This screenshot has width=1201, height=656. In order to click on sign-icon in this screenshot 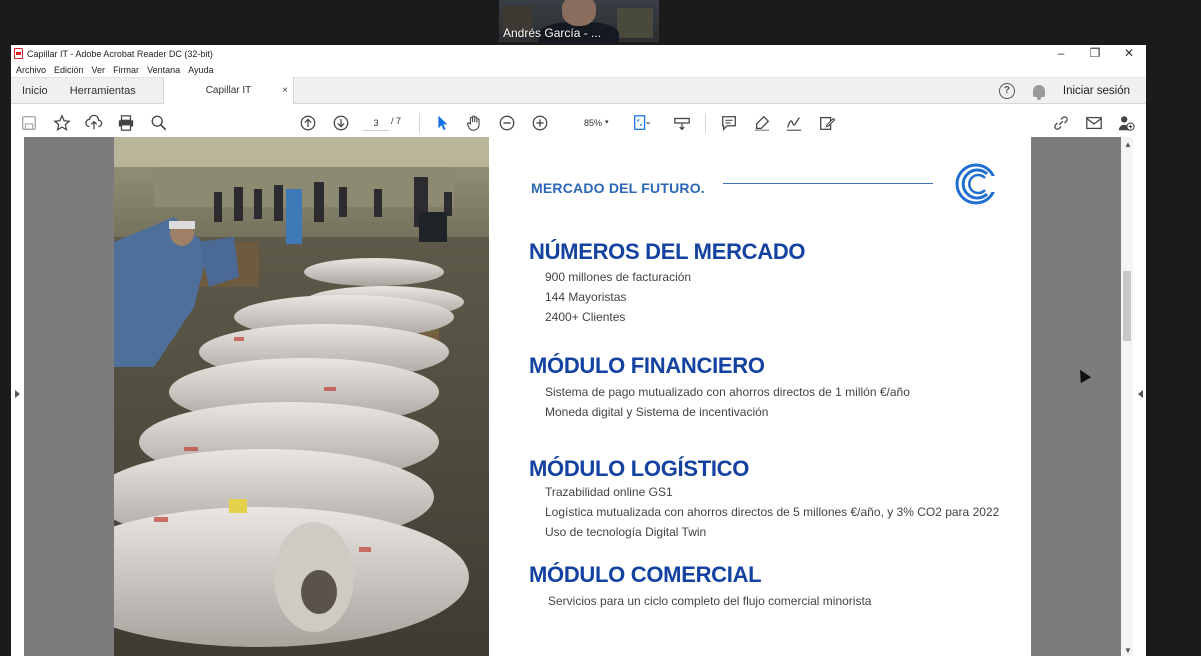, I will do `click(794, 123)`.